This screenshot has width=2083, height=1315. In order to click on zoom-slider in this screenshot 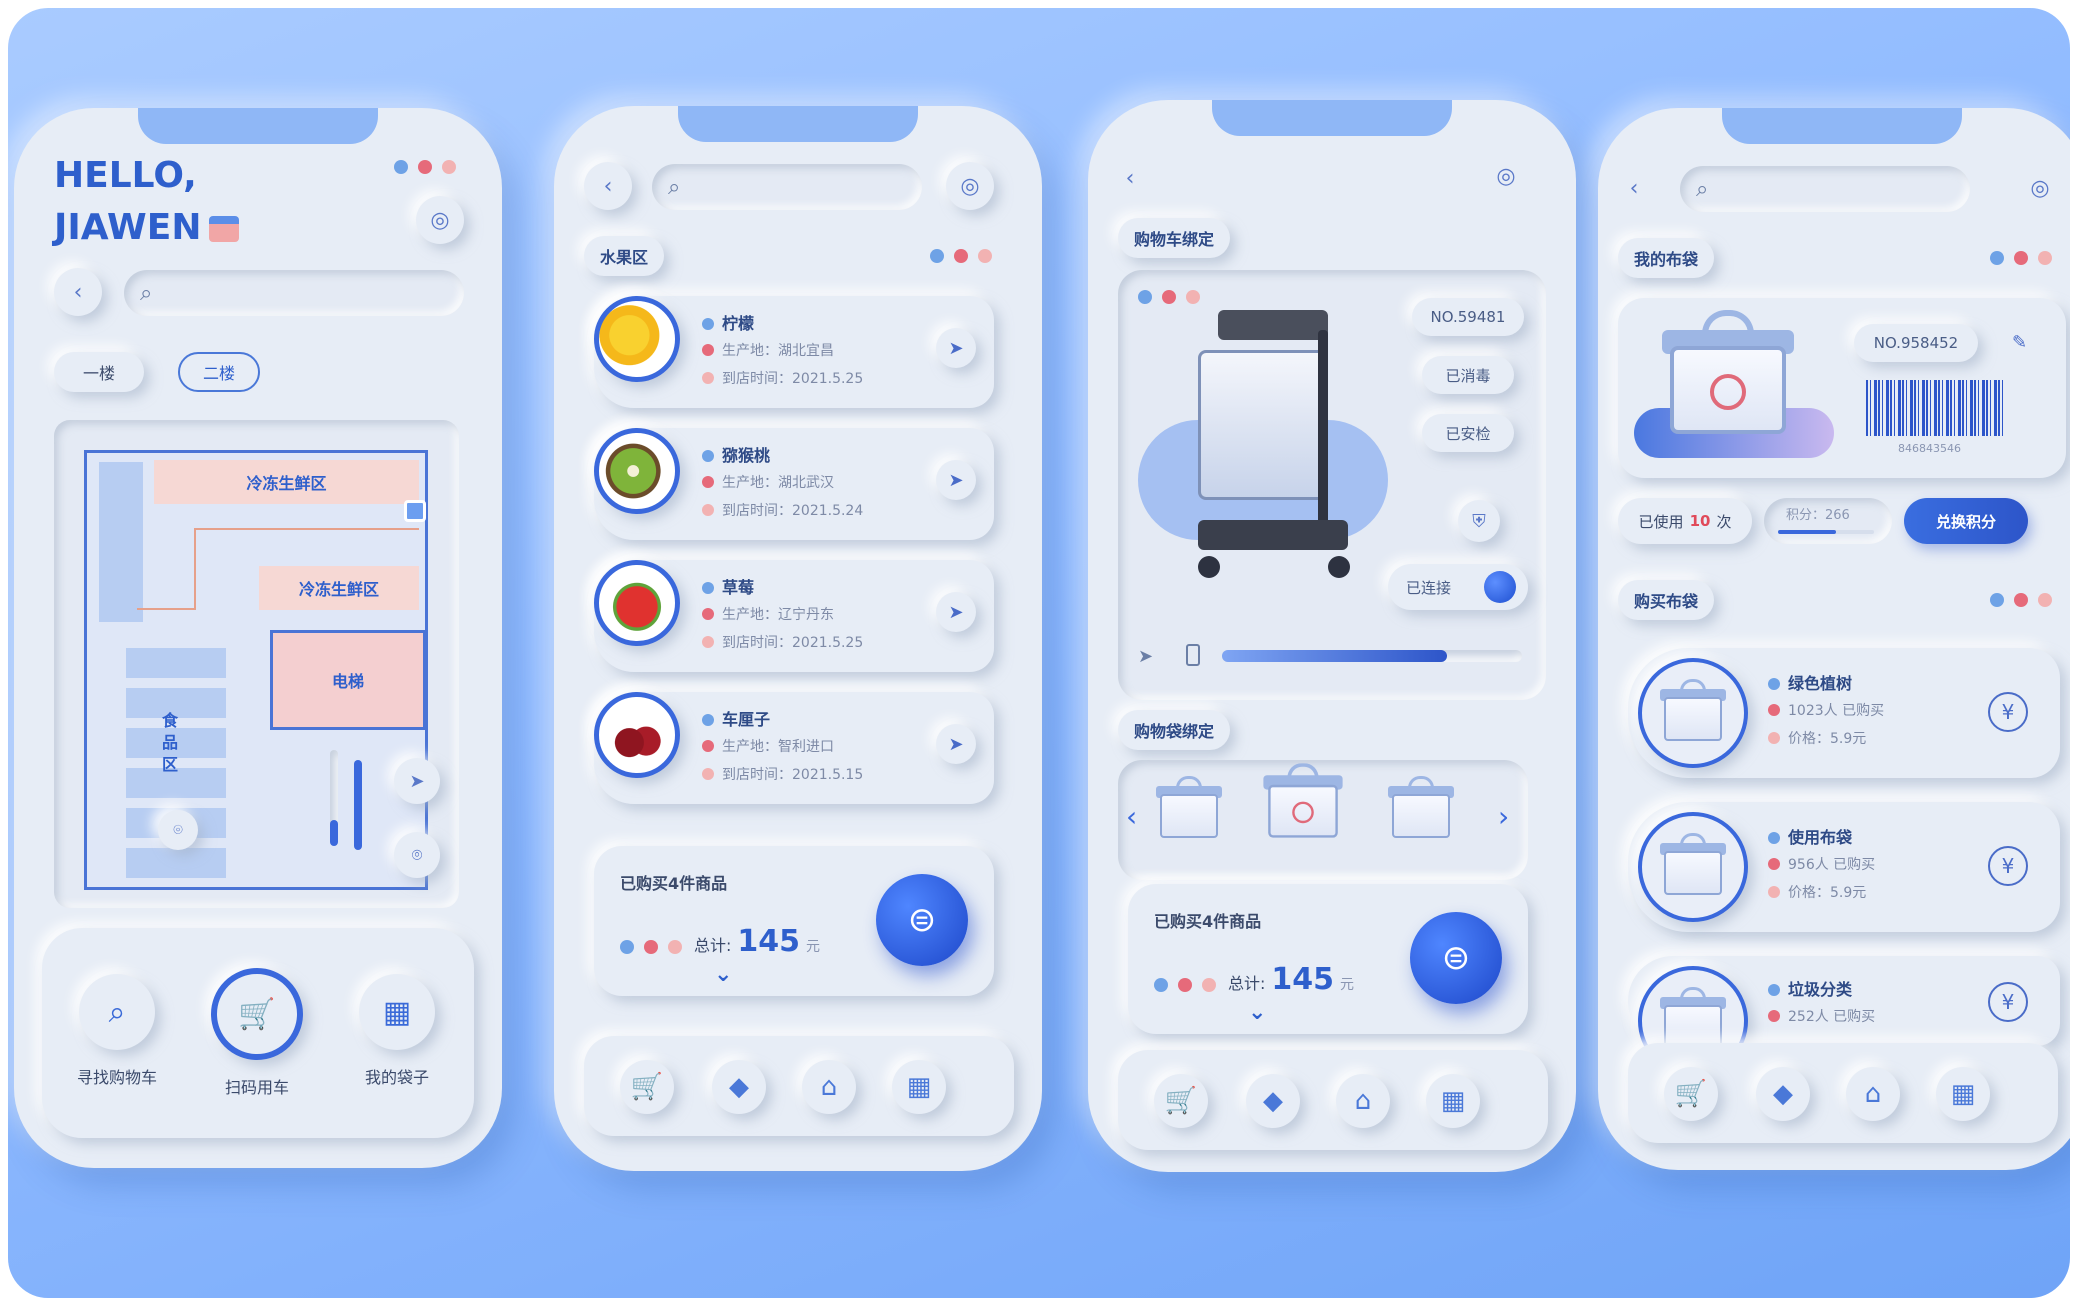, I will do `click(358, 805)`.